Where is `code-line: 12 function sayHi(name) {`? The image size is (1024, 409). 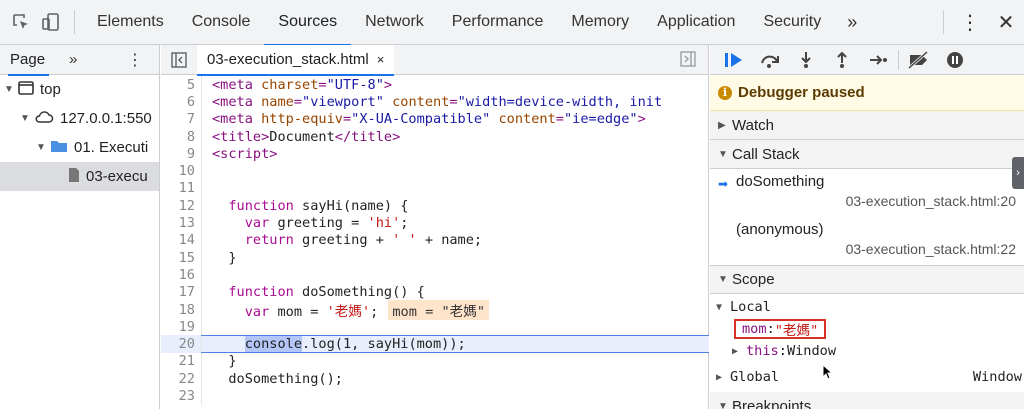
code-line: 12 function sayHi(name) { is located at coordinates (435, 206).